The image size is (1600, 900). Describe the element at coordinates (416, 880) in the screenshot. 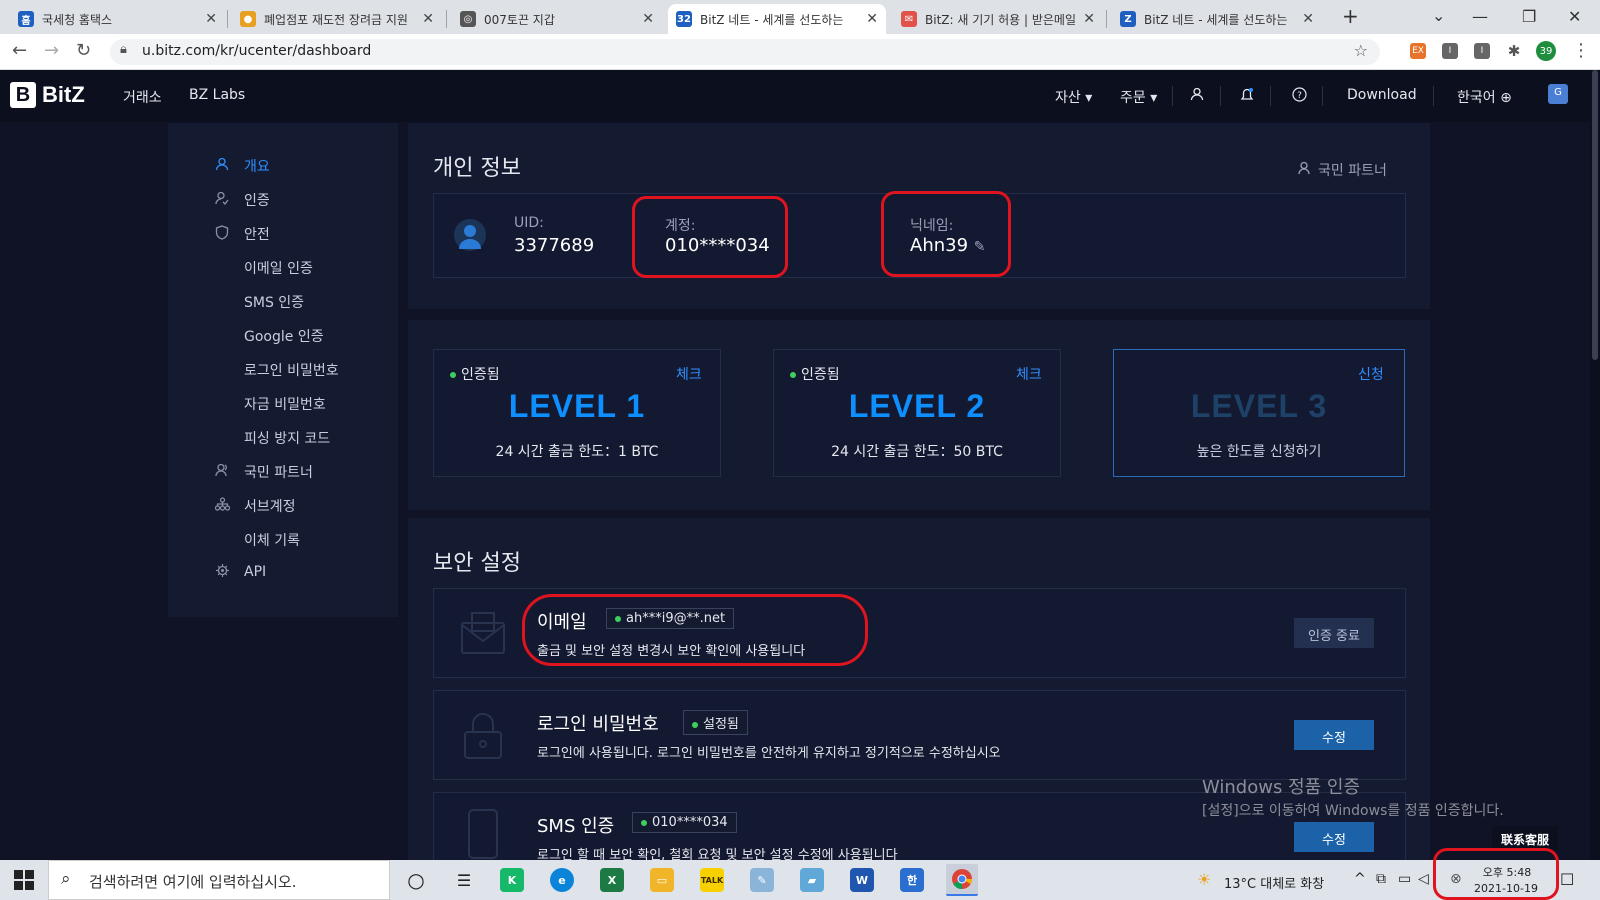

I see `task-view-icon: ○` at that location.